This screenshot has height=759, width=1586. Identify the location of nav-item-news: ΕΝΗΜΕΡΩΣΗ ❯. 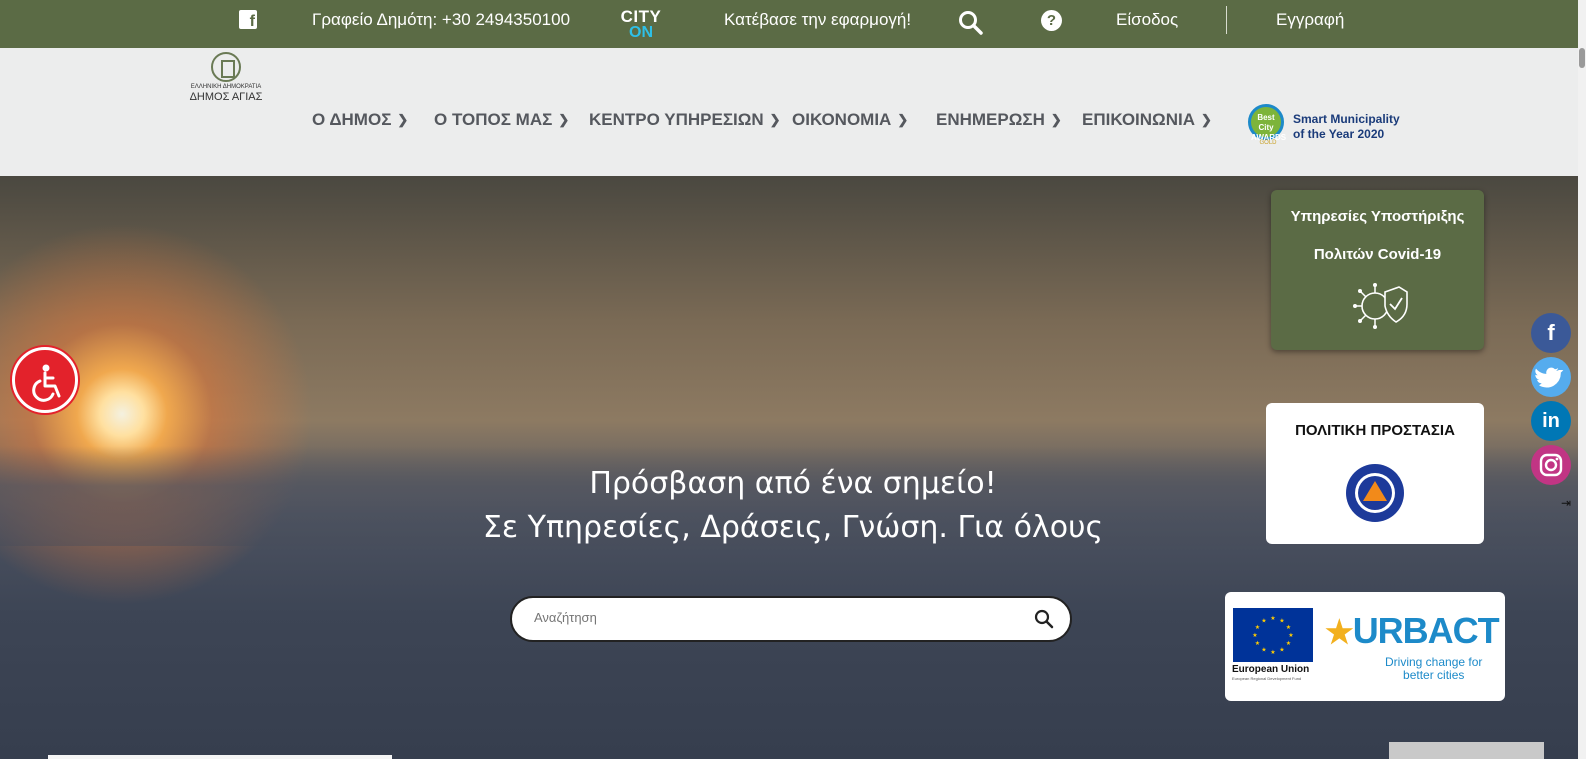
(999, 120).